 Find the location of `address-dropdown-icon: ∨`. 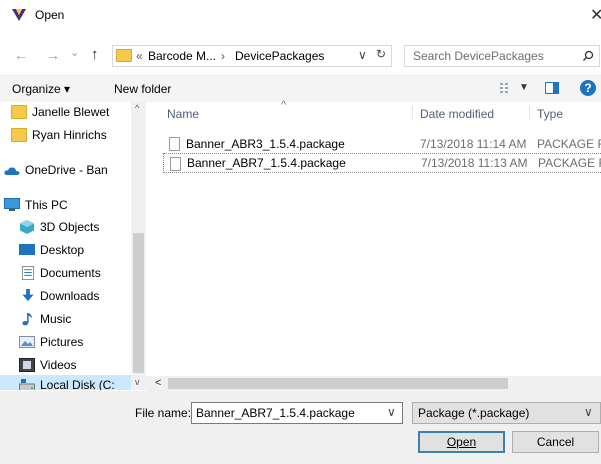

address-dropdown-icon: ∨ is located at coordinates (362, 55).